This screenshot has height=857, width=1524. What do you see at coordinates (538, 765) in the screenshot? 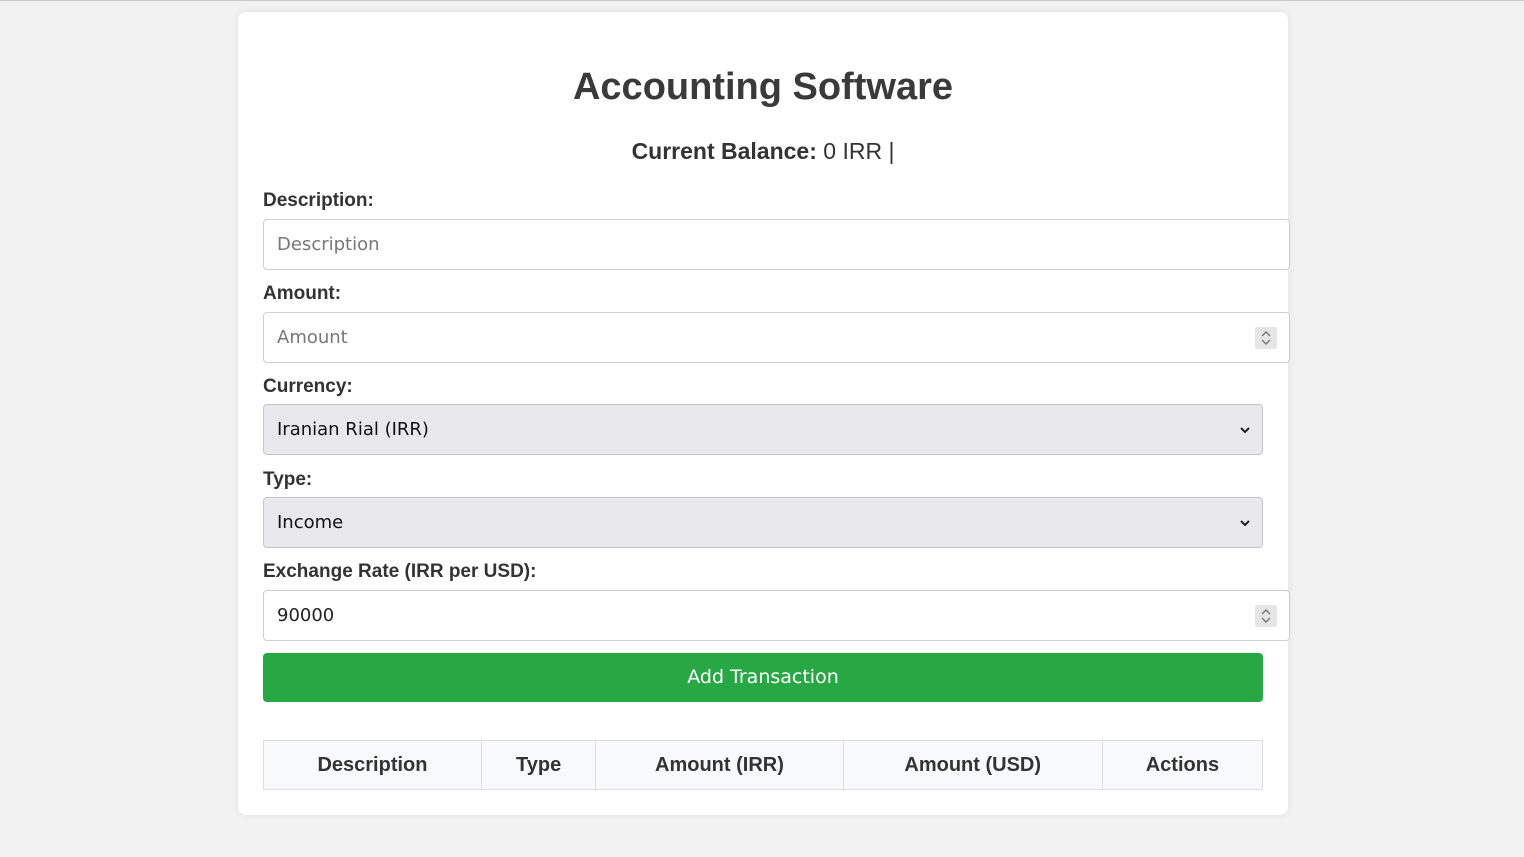
I see `column-header-type: Type` at bounding box center [538, 765].